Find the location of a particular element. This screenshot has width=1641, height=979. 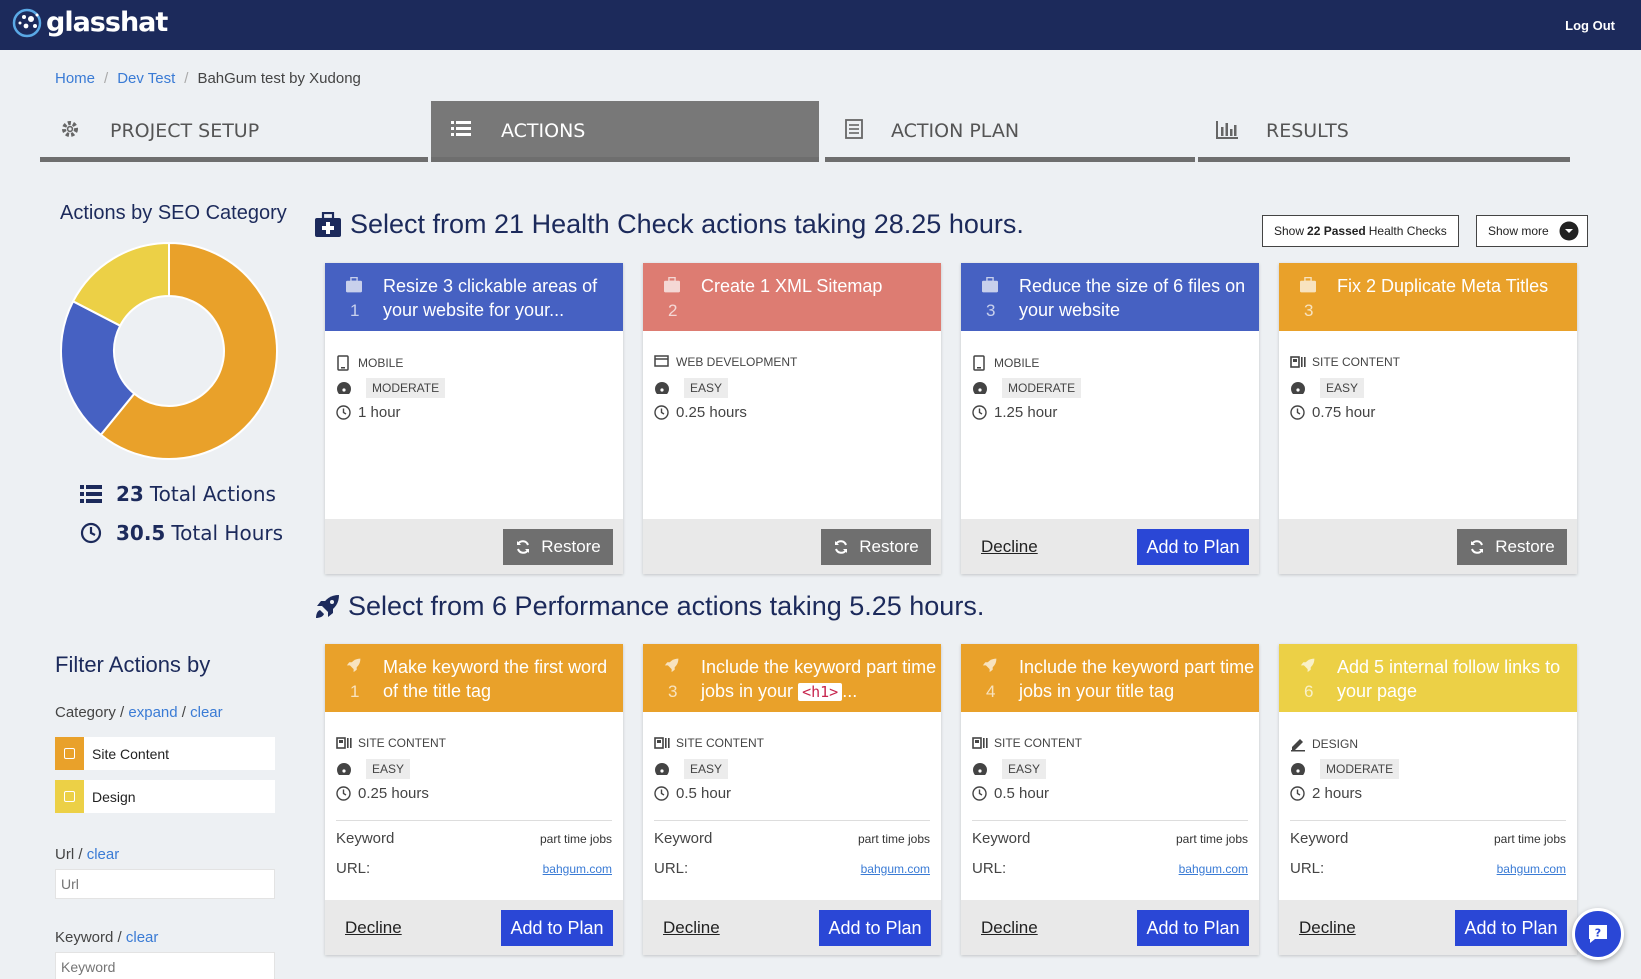

tab-results: RESULTS is located at coordinates (1384, 131).